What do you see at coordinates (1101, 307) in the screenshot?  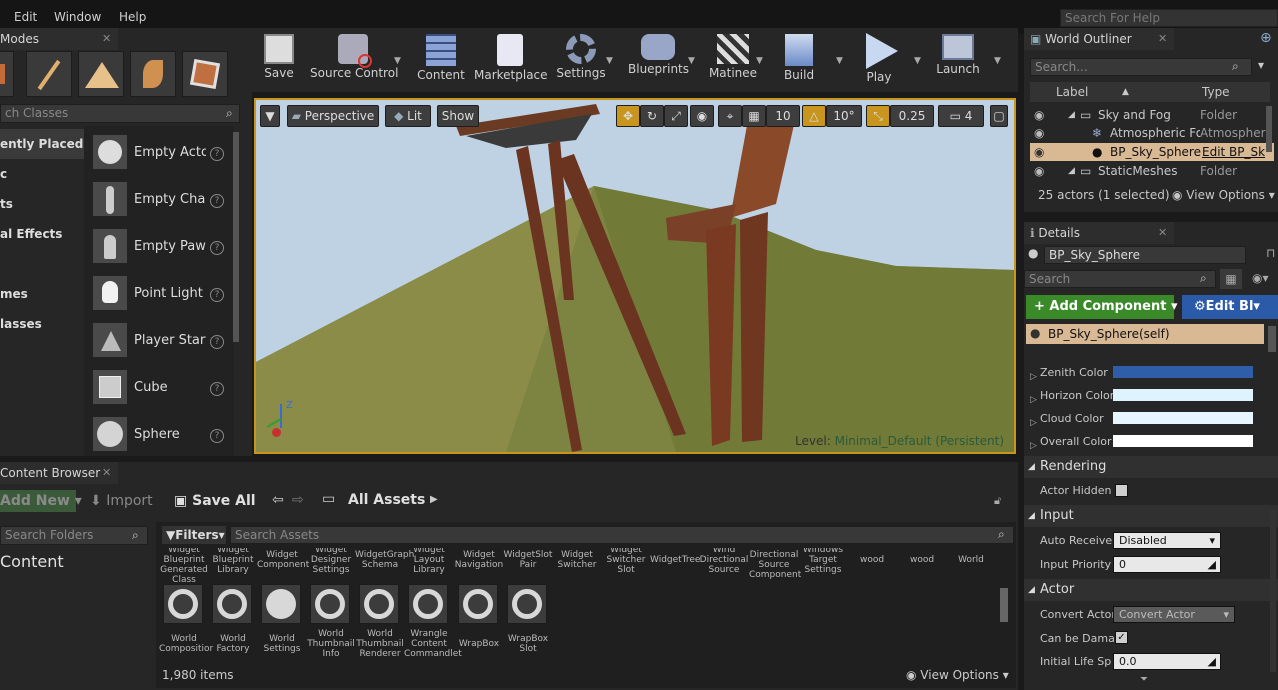 I see `add-component-button: + Add Component ▾` at bounding box center [1101, 307].